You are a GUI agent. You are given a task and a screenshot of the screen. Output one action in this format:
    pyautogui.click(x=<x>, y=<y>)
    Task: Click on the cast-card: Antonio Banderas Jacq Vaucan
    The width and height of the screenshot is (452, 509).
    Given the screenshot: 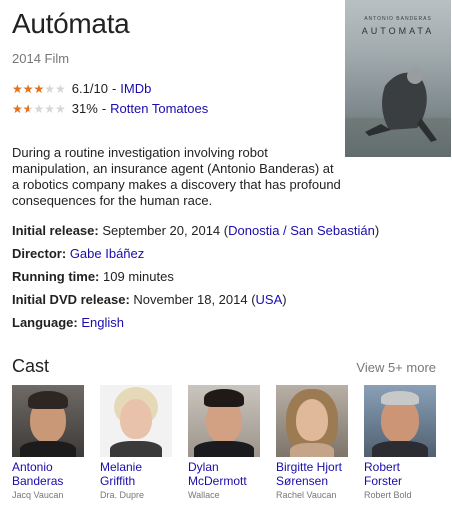 What is the action you would take?
    pyautogui.click(x=50, y=442)
    